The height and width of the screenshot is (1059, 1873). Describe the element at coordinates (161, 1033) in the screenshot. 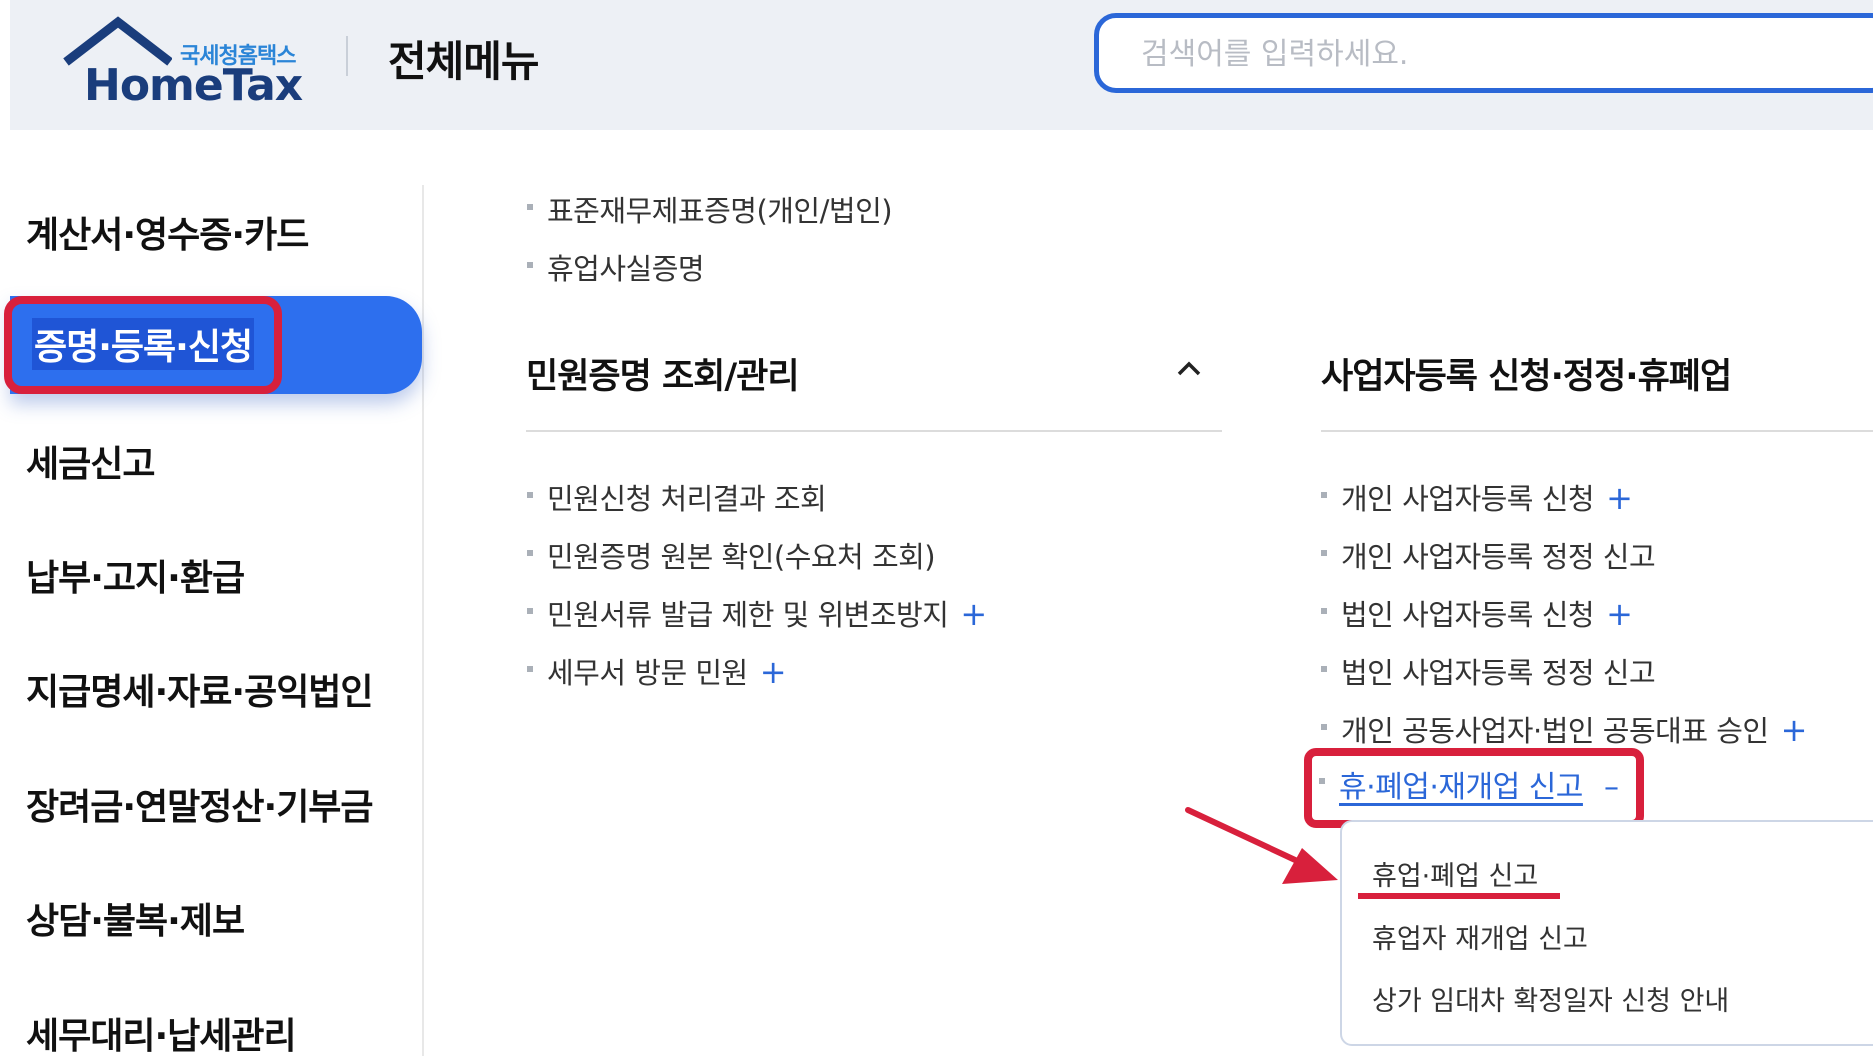

I see `sidebar-item-tax-agent: 세무대리·납세관리` at that location.